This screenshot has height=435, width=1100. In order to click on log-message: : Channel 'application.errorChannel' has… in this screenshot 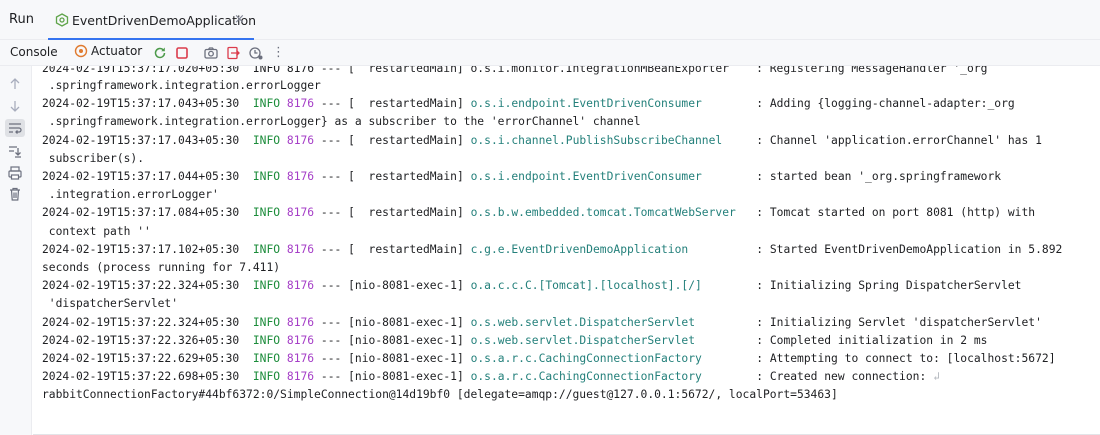, I will do `click(899, 140)`.